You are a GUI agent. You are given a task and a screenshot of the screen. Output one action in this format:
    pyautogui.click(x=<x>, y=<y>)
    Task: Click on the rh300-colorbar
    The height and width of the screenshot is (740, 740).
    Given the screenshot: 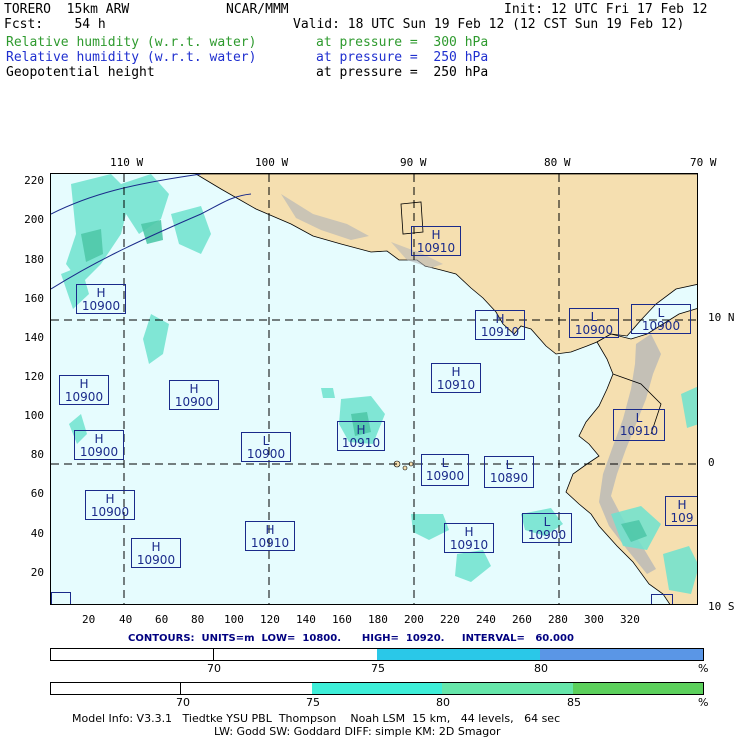 What is the action you would take?
    pyautogui.click(x=377, y=688)
    